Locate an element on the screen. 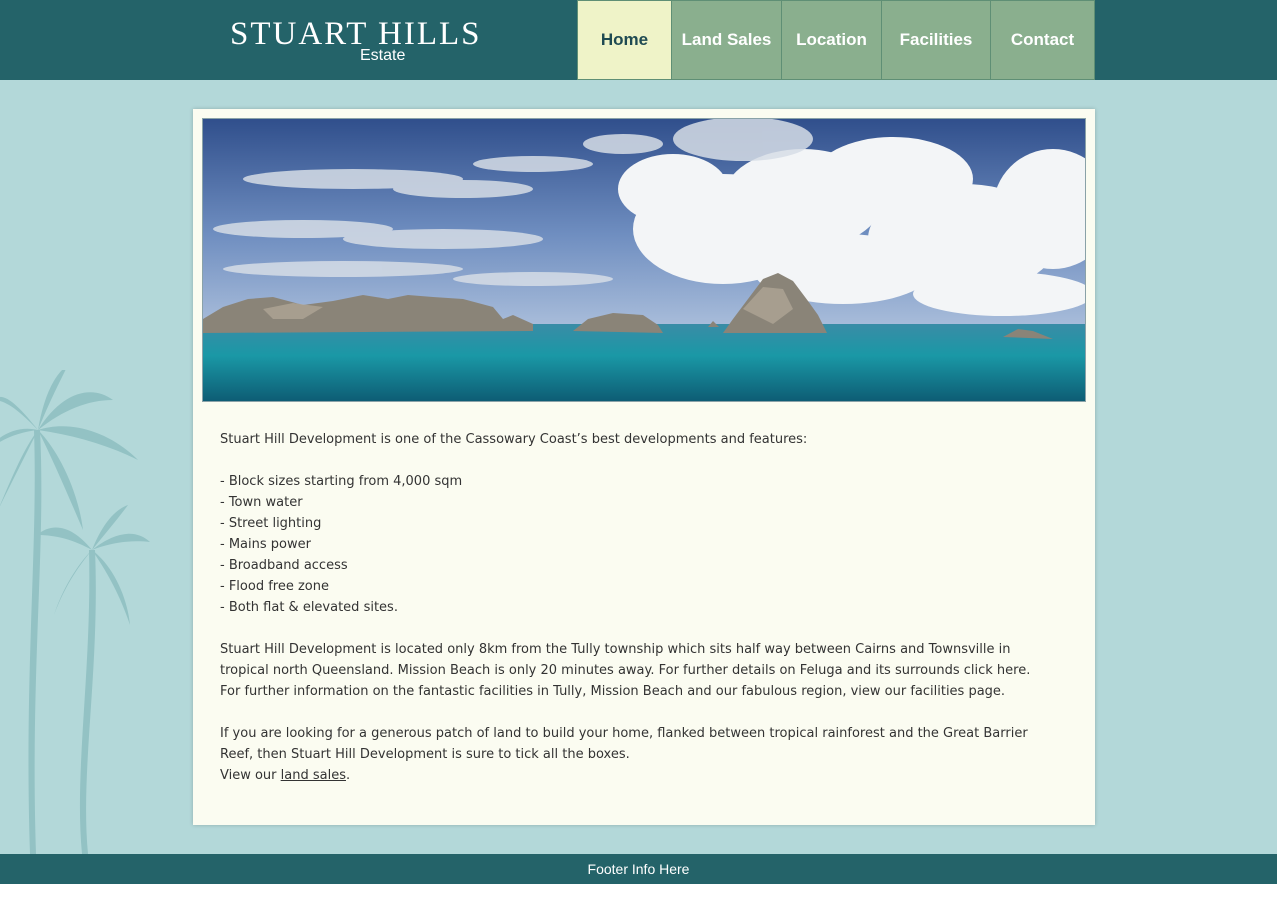 Image resolution: width=1277 pixels, height=900 pixels. page-bottom is located at coordinates (638, 892).